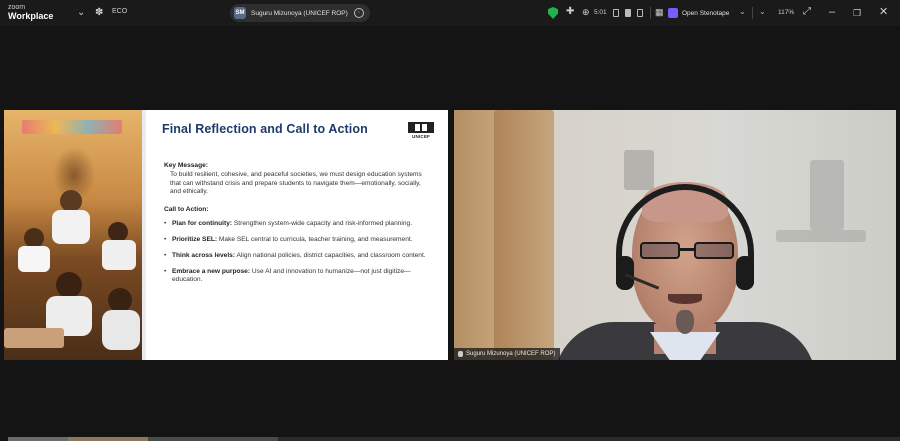  I want to click on minimize-icon: –, so click(832, 12).